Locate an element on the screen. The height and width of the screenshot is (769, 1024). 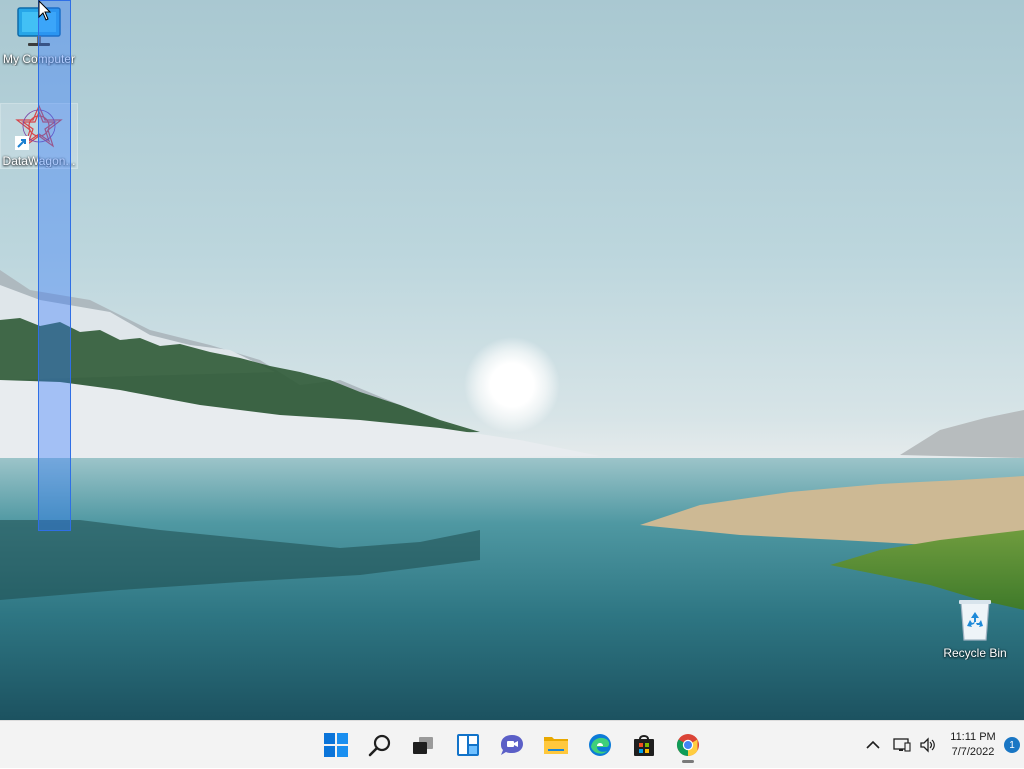
taskbar-edge-button is located at coordinates (600, 745).